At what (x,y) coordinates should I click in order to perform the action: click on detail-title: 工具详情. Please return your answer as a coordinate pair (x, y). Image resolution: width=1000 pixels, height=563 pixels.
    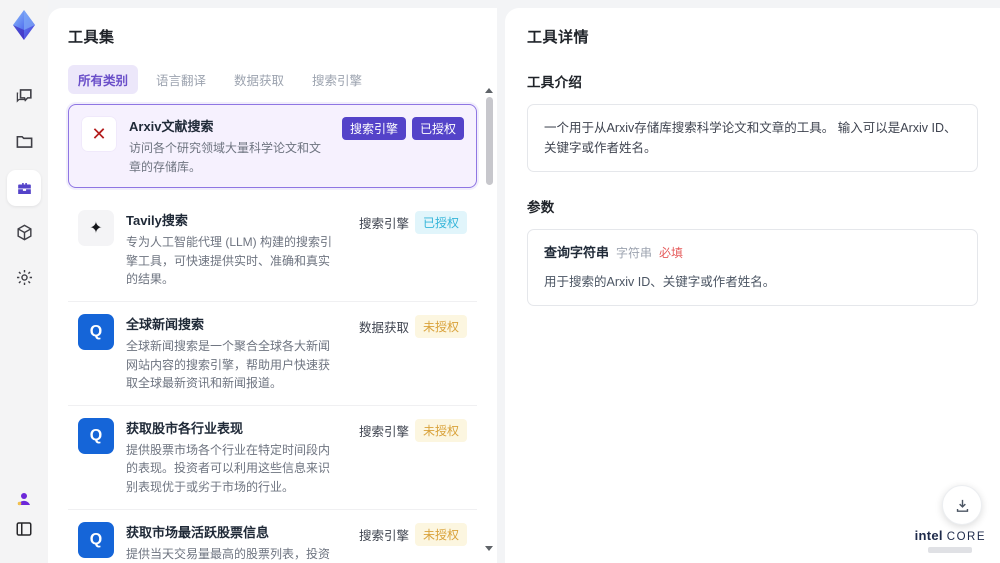
    Looking at the image, I should click on (558, 37).